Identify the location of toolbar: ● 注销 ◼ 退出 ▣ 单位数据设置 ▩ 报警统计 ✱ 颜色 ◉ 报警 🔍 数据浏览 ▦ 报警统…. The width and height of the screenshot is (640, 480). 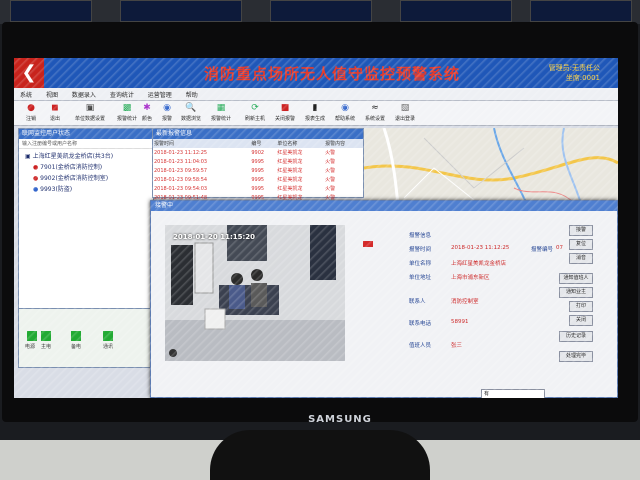
(316, 113).